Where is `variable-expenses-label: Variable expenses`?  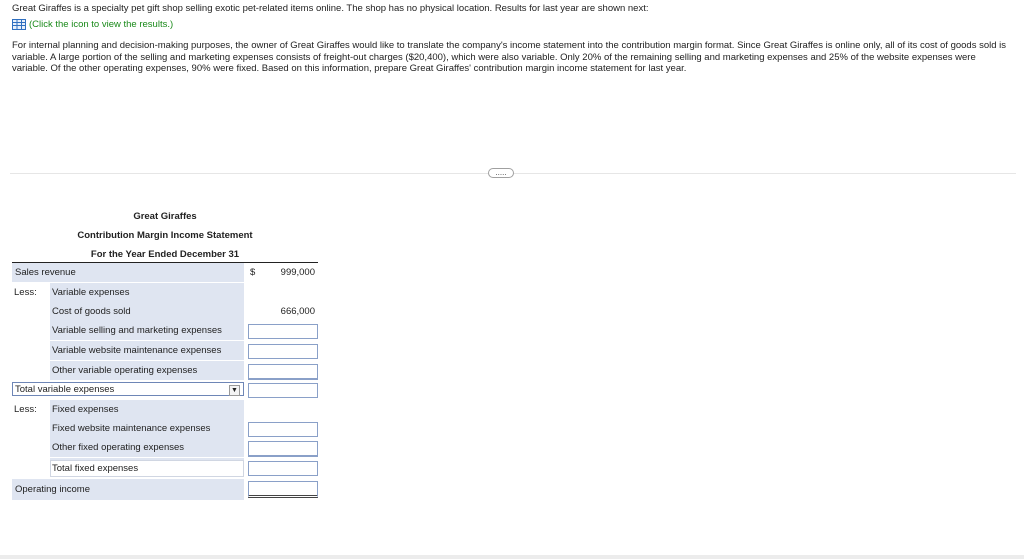
variable-expenses-label: Variable expenses is located at coordinates (91, 292).